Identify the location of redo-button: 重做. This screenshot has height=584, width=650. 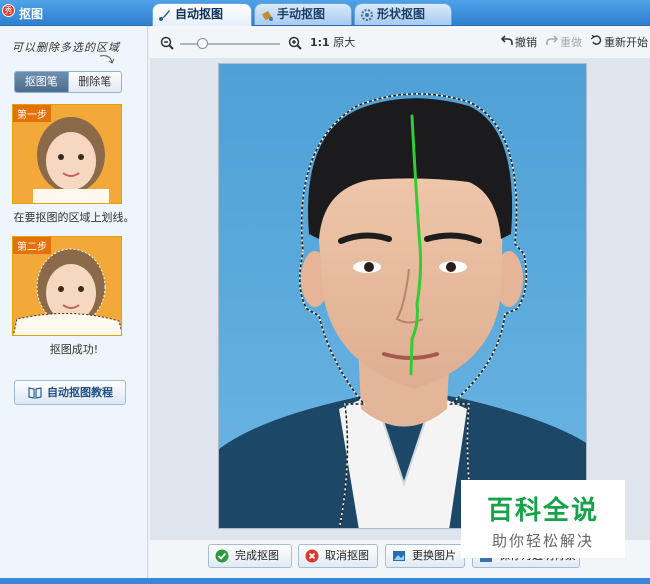
(564, 42).